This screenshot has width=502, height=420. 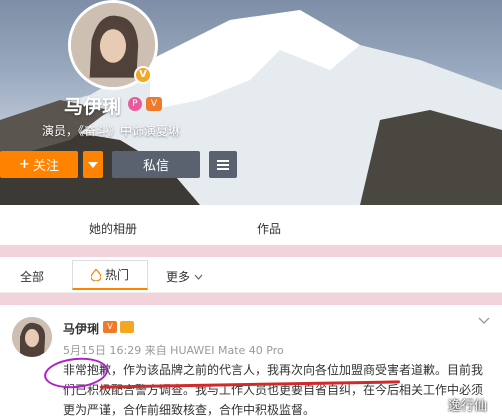 I want to click on message-label: 私信, so click(x=155, y=166).